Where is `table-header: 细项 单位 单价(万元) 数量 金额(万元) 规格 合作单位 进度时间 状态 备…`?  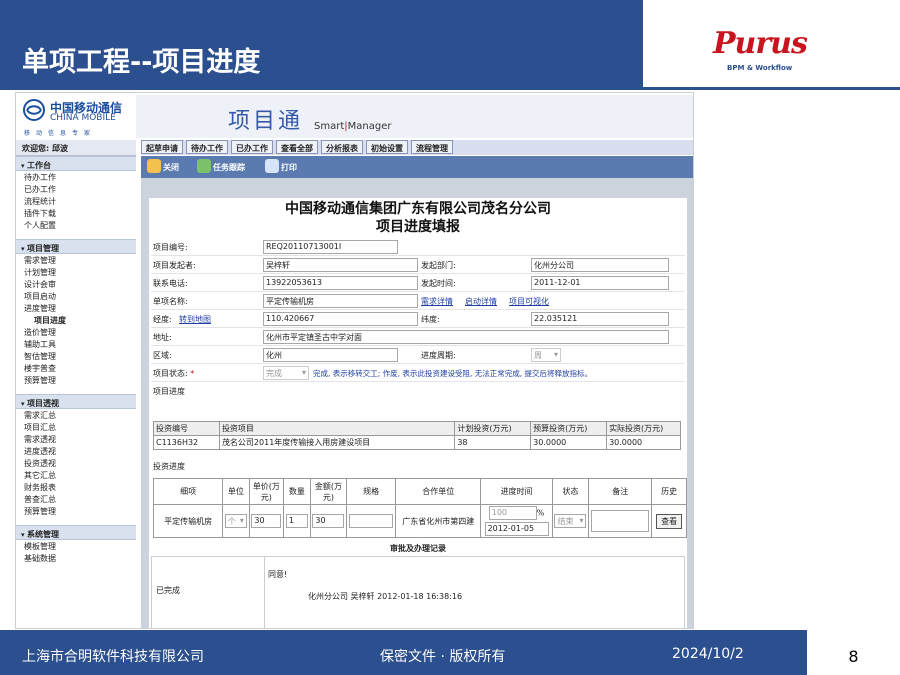 table-header: 细项 单位 单价(万元) 数量 金额(万元) 规格 合作单位 进度时间 状态 备… is located at coordinates (419, 491).